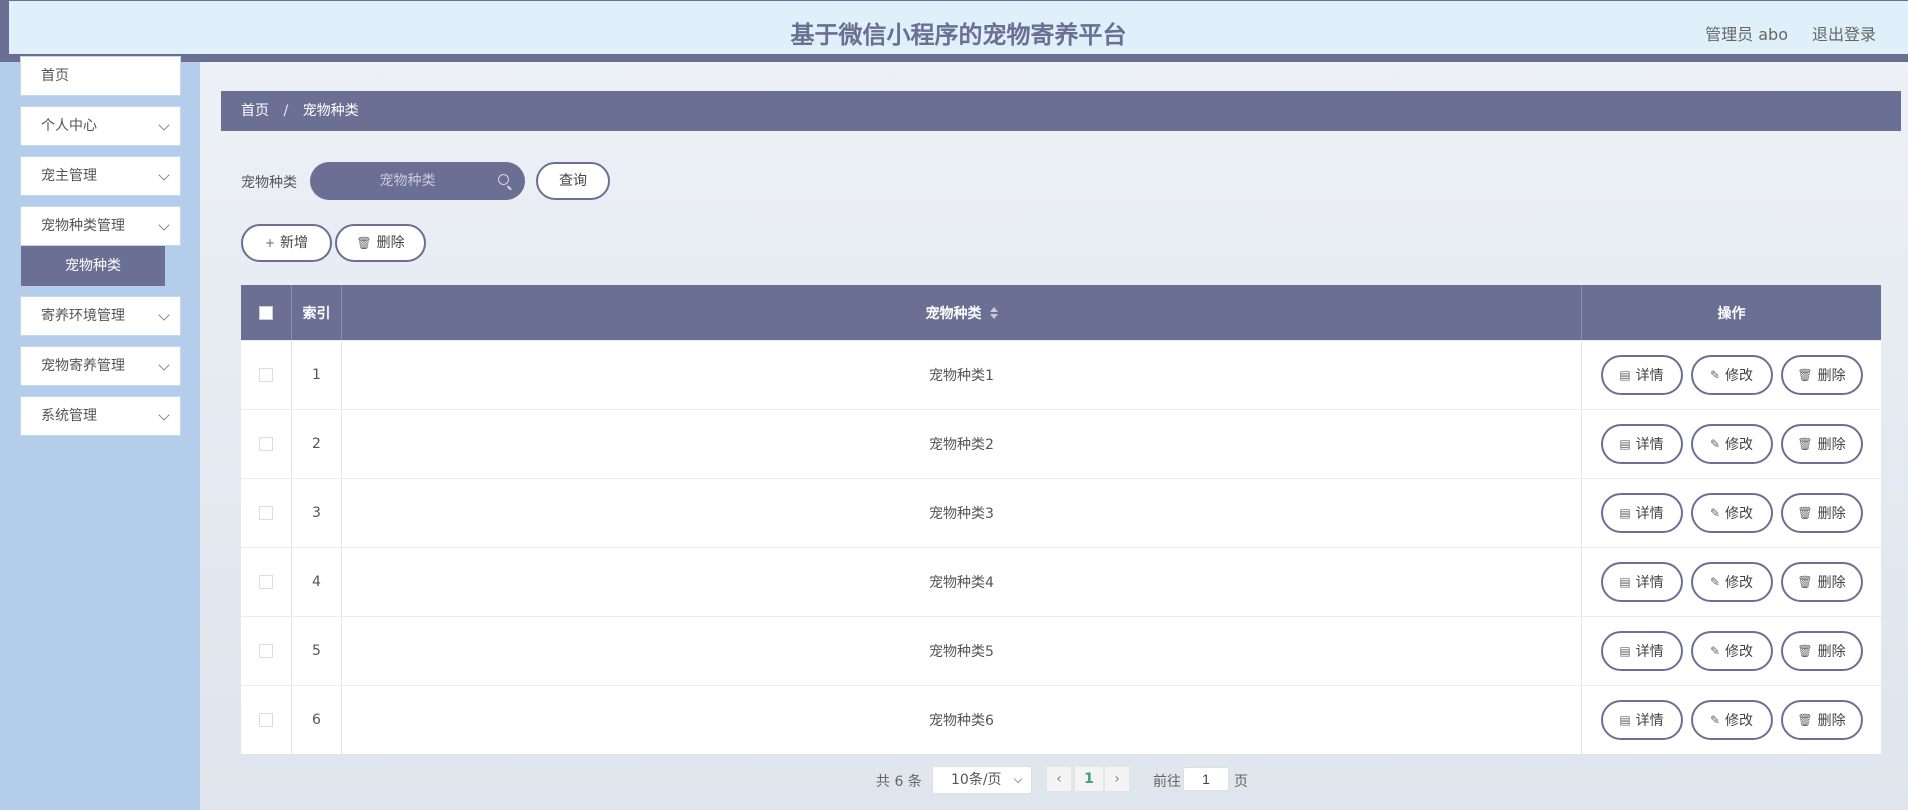 The width and height of the screenshot is (1908, 810). I want to click on logout-link: 退出登录, so click(1844, 33).